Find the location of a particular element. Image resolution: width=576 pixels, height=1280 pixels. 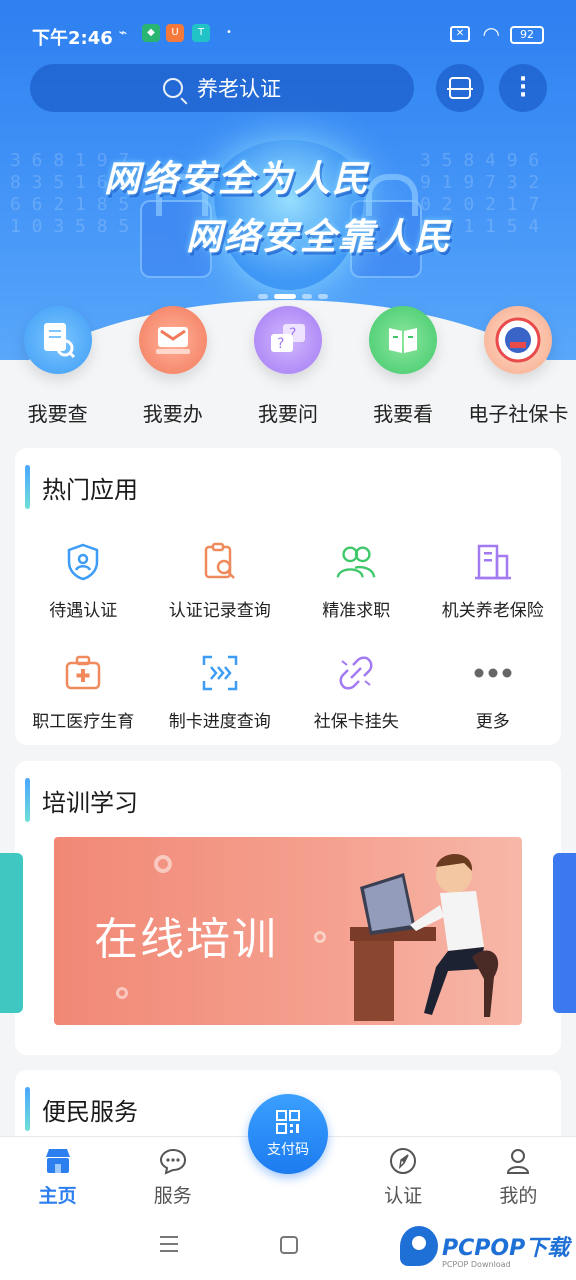

broken-link-icon is located at coordinates (356, 673).